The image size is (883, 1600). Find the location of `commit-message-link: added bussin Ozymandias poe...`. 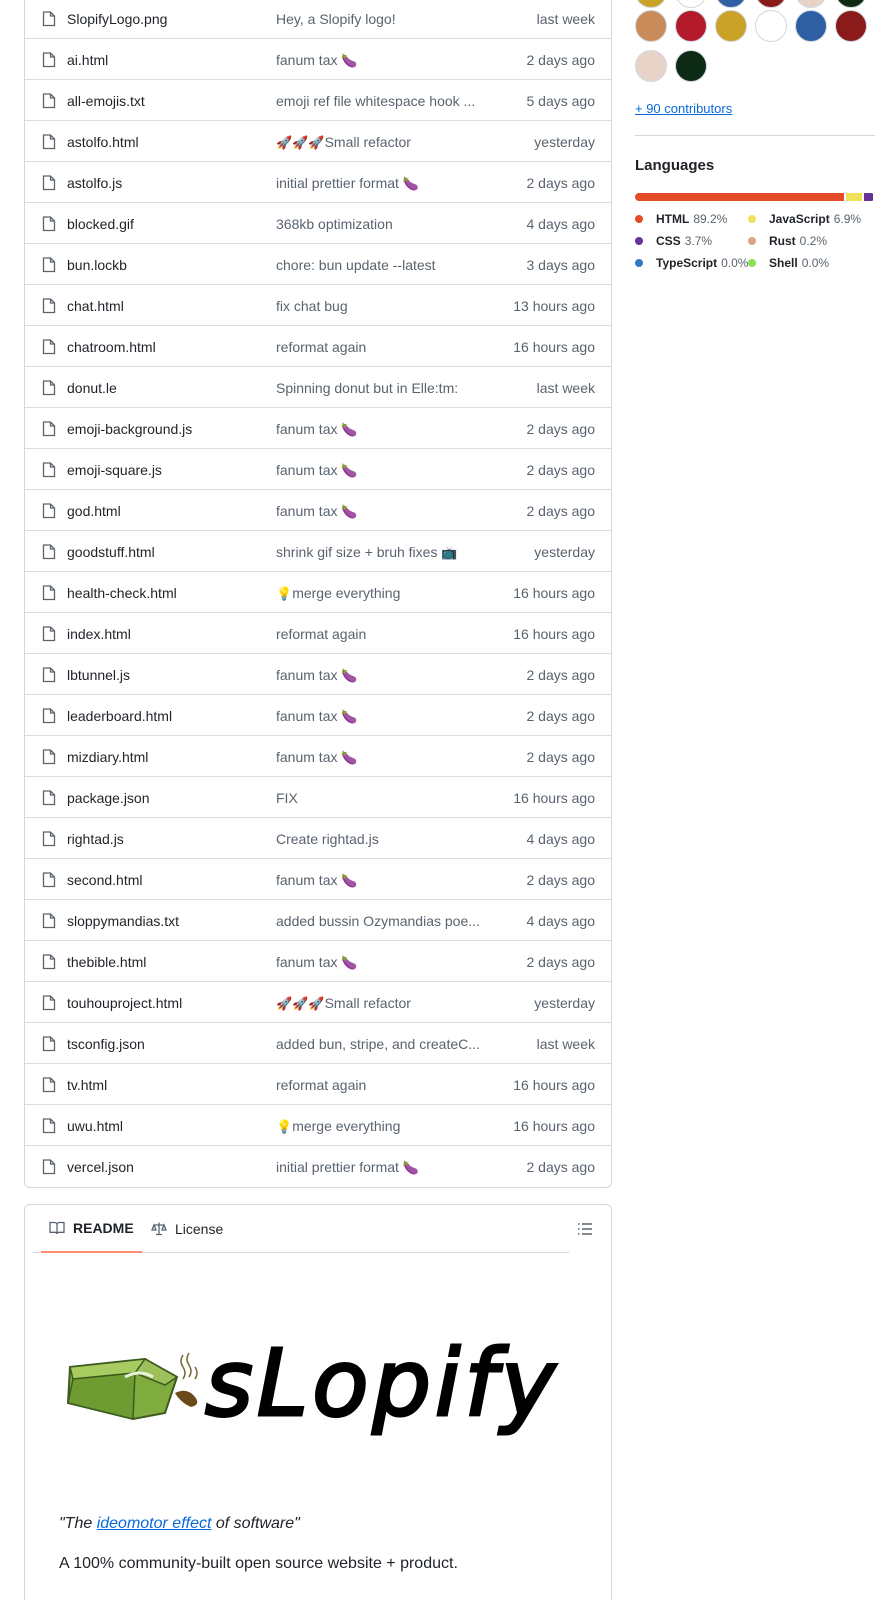

commit-message-link: added bussin Ozymandias poe... is located at coordinates (378, 921).